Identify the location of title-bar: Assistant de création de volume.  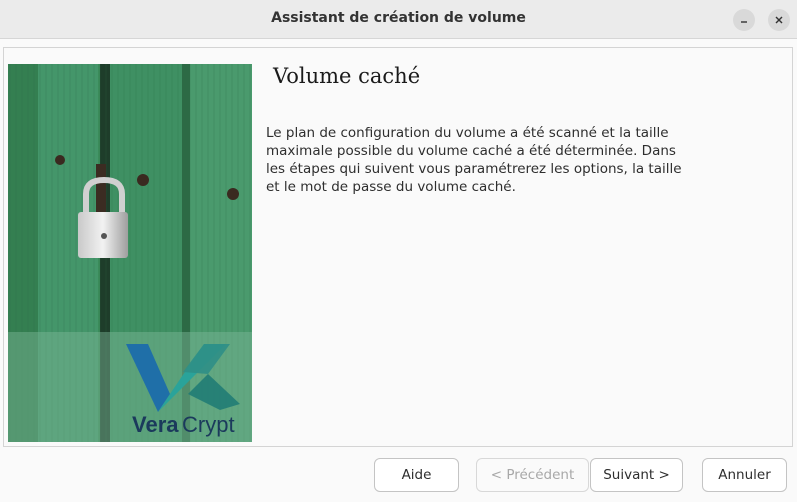
(398, 19).